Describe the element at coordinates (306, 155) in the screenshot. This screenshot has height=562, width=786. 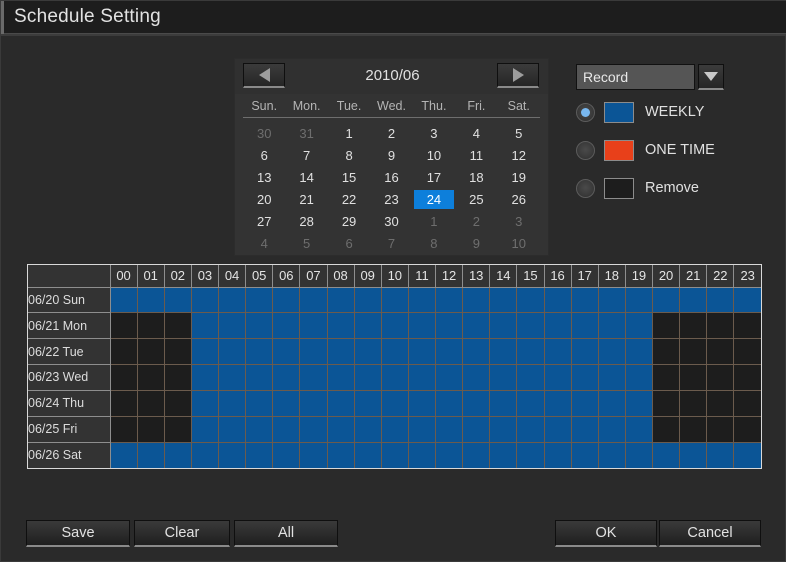
I see `calendar-day: 7` at that location.